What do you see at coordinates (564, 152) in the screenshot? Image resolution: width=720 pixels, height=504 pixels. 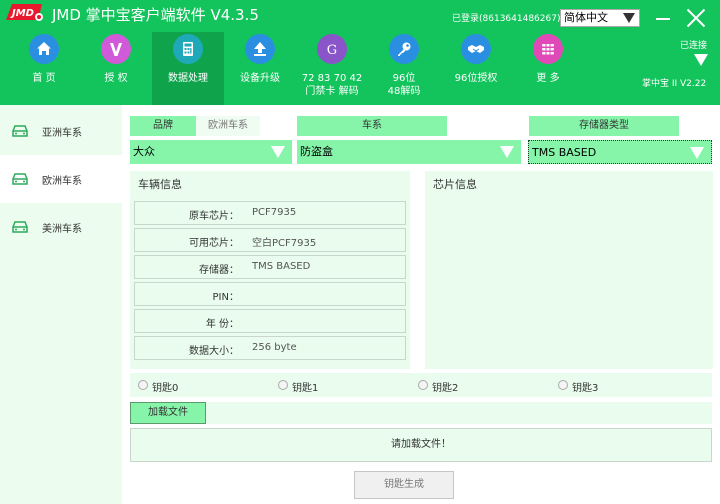 I see `storage-type-value: TMS BASED` at bounding box center [564, 152].